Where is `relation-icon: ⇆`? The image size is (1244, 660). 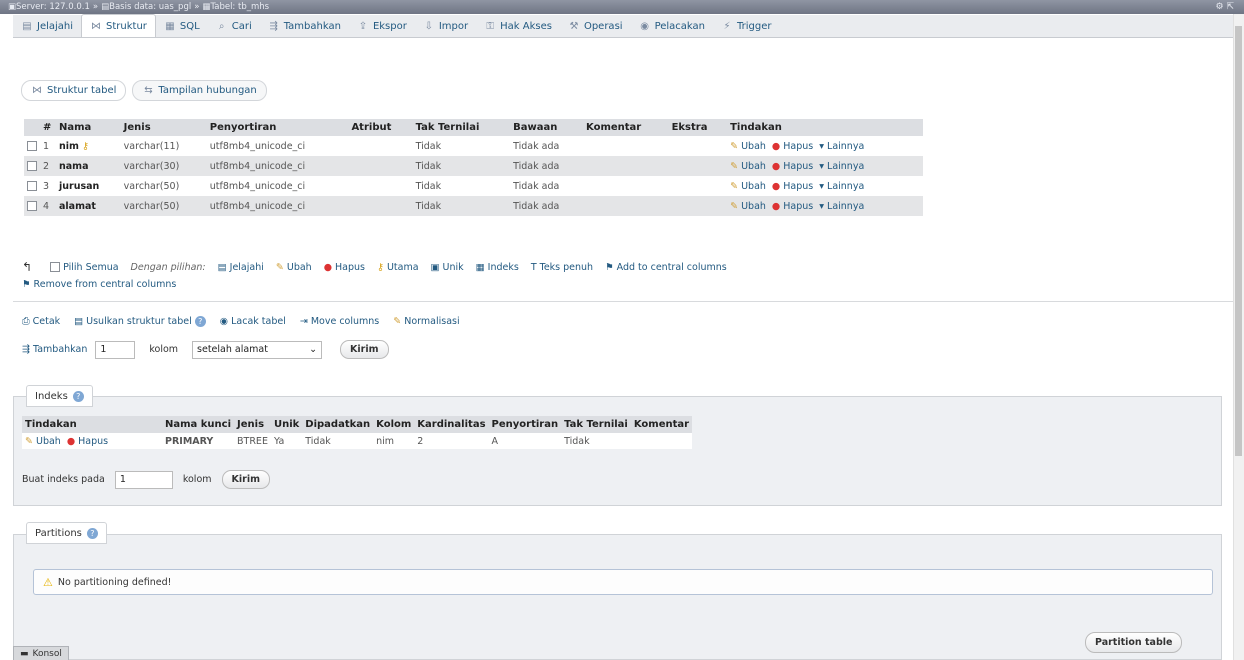
relation-icon: ⇆ is located at coordinates (148, 90).